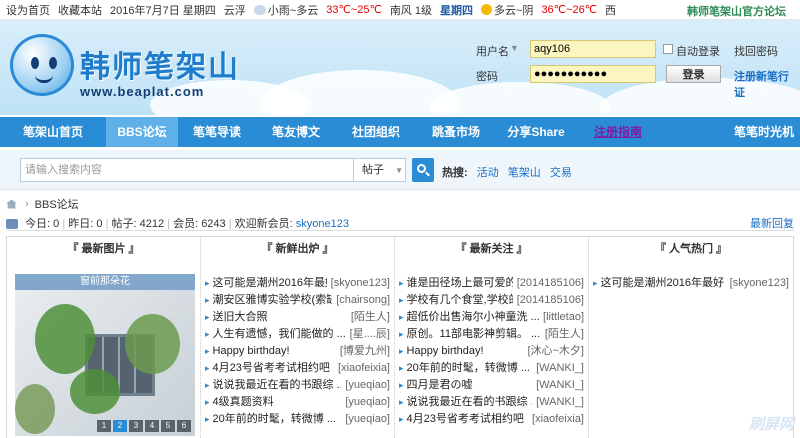 The width and height of the screenshot is (800, 438). What do you see at coordinates (297, 317) in the screenshot?
I see `list-item: 送旧大合照 [陌生人]` at bounding box center [297, 317].